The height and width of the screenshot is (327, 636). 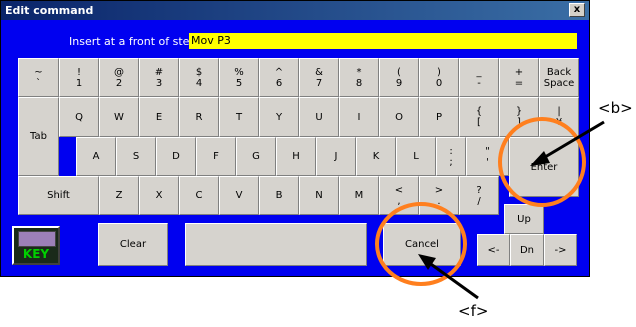 What do you see at coordinates (421, 244) in the screenshot?
I see `callout-ring-cancel` at bounding box center [421, 244].